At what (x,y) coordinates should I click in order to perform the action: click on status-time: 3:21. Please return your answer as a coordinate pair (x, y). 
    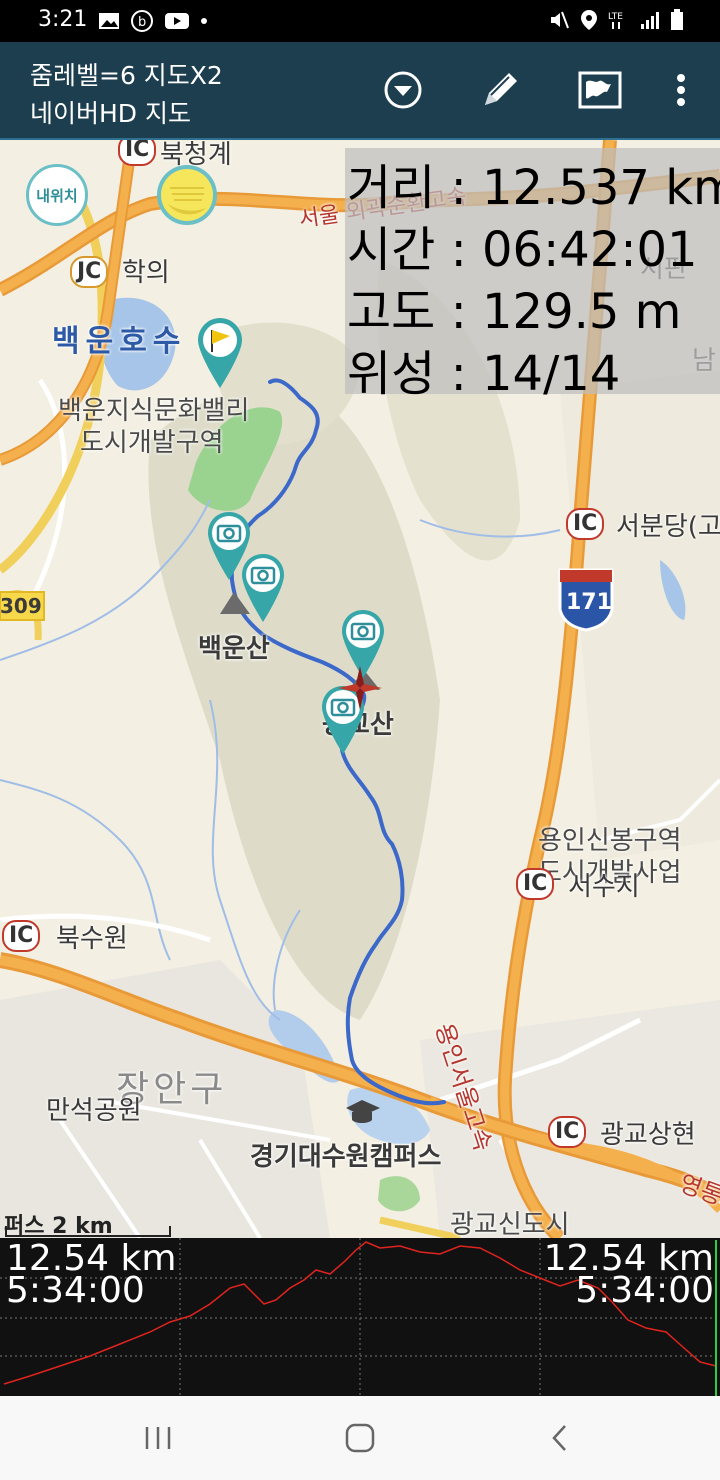
    Looking at the image, I should click on (63, 19).